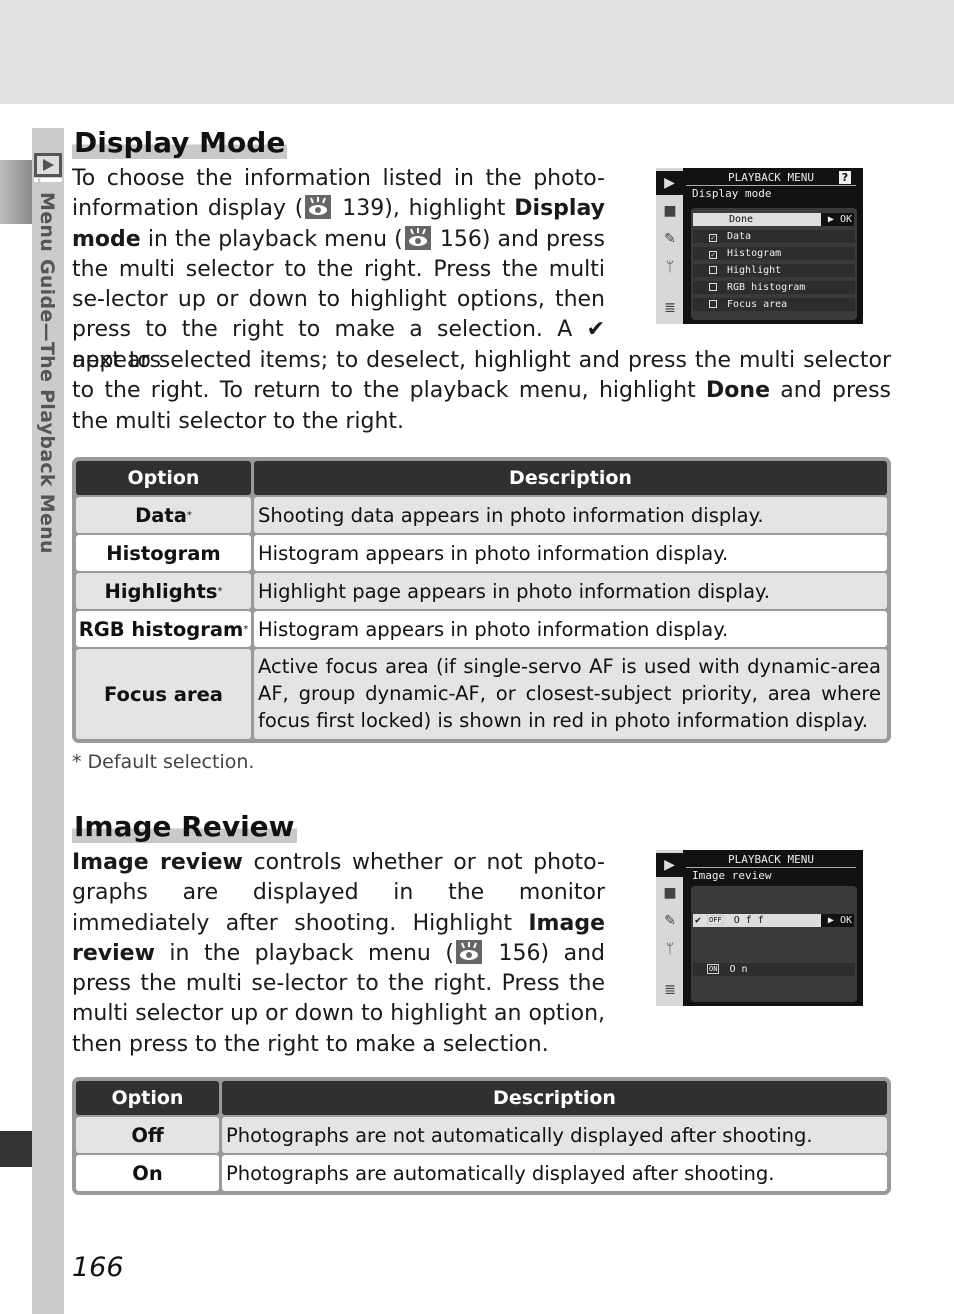 This screenshot has width=954, height=1314. What do you see at coordinates (157, 862) in the screenshot?
I see `menu-item-name: Image review` at bounding box center [157, 862].